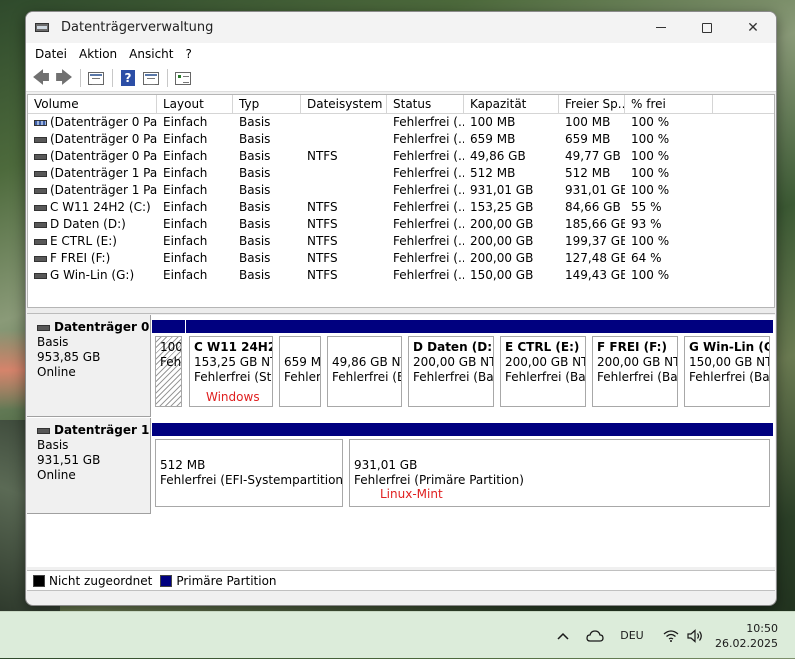 The width and height of the screenshot is (795, 659). Describe the element at coordinates (80, 258) in the screenshot. I see `volume-name: F FREI (F:)` at that location.